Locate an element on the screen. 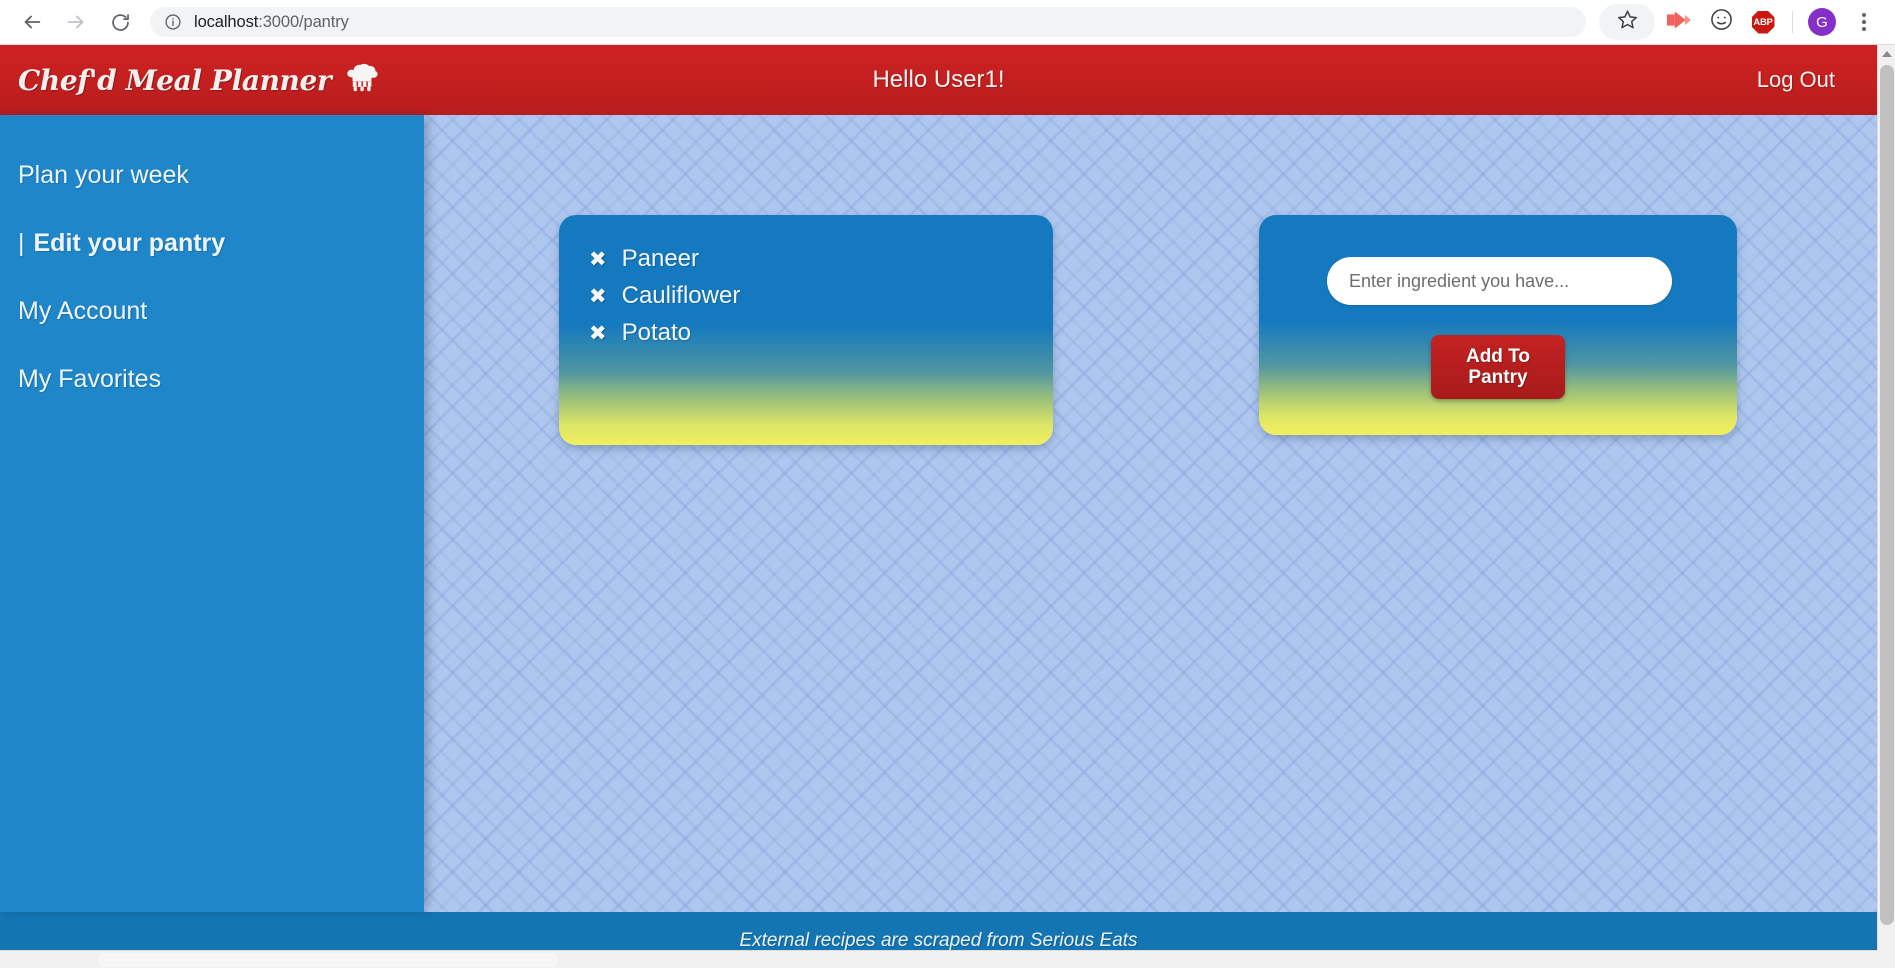 Image resolution: width=1895 pixels, height=968 pixels. vertical-scrollbar is located at coordinates (1886, 506).